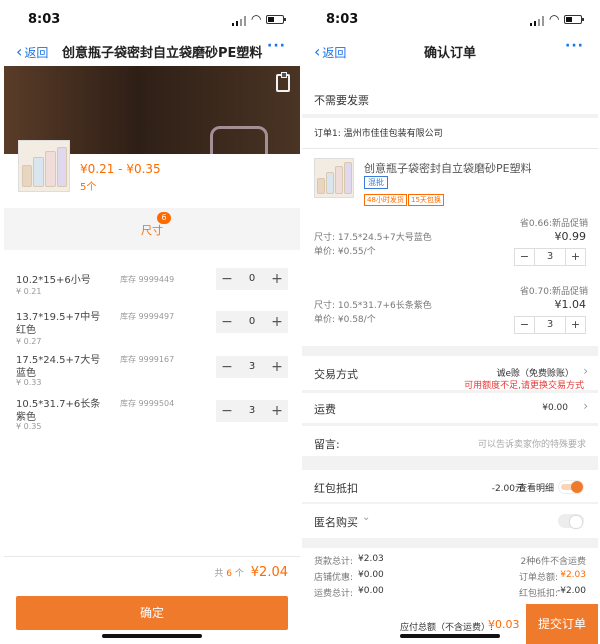 This screenshot has height=644, width=600. I want to click on total-prefix: 共, so click(219, 574).